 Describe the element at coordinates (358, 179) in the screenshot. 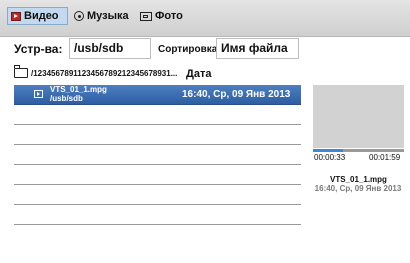

I see `preview-file-name: VTS_01_1.mpg` at that location.